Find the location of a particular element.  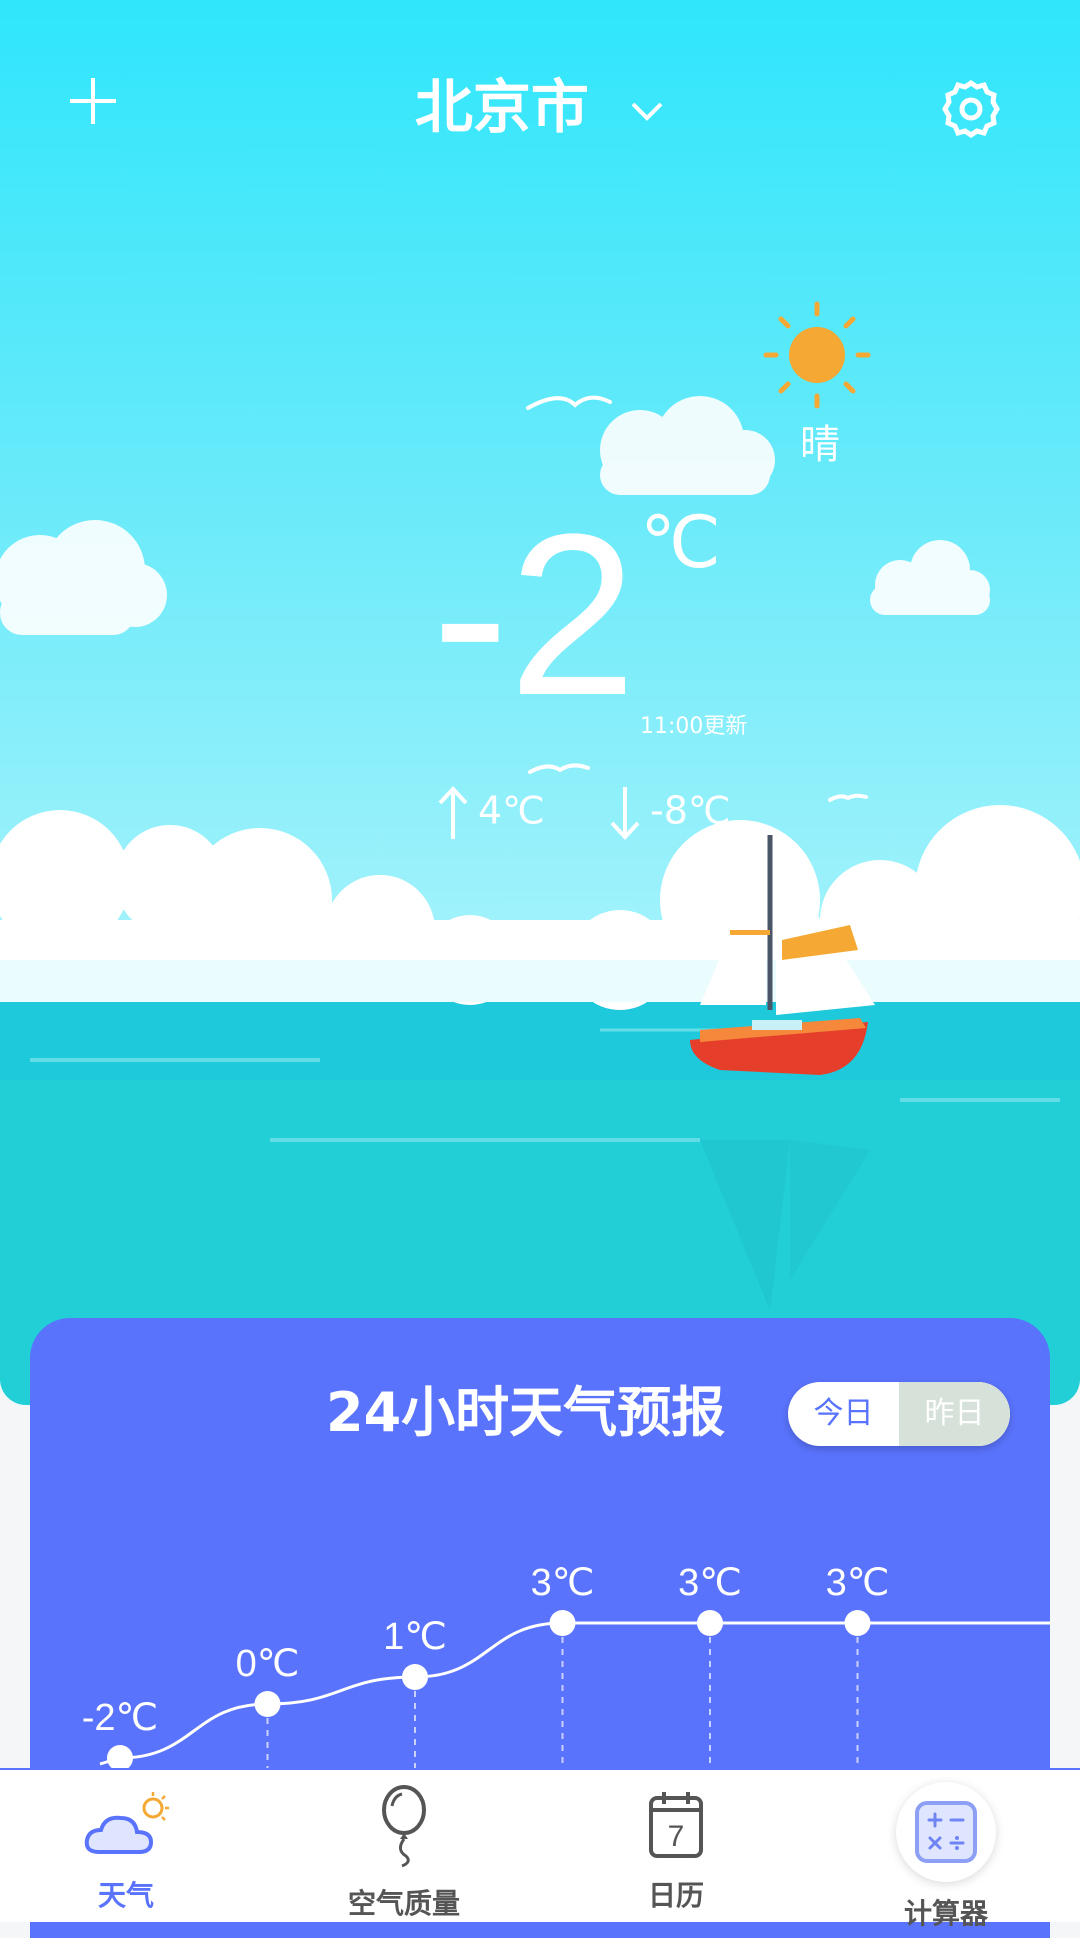

temperature-label: 0℃ is located at coordinates (268, 1664).